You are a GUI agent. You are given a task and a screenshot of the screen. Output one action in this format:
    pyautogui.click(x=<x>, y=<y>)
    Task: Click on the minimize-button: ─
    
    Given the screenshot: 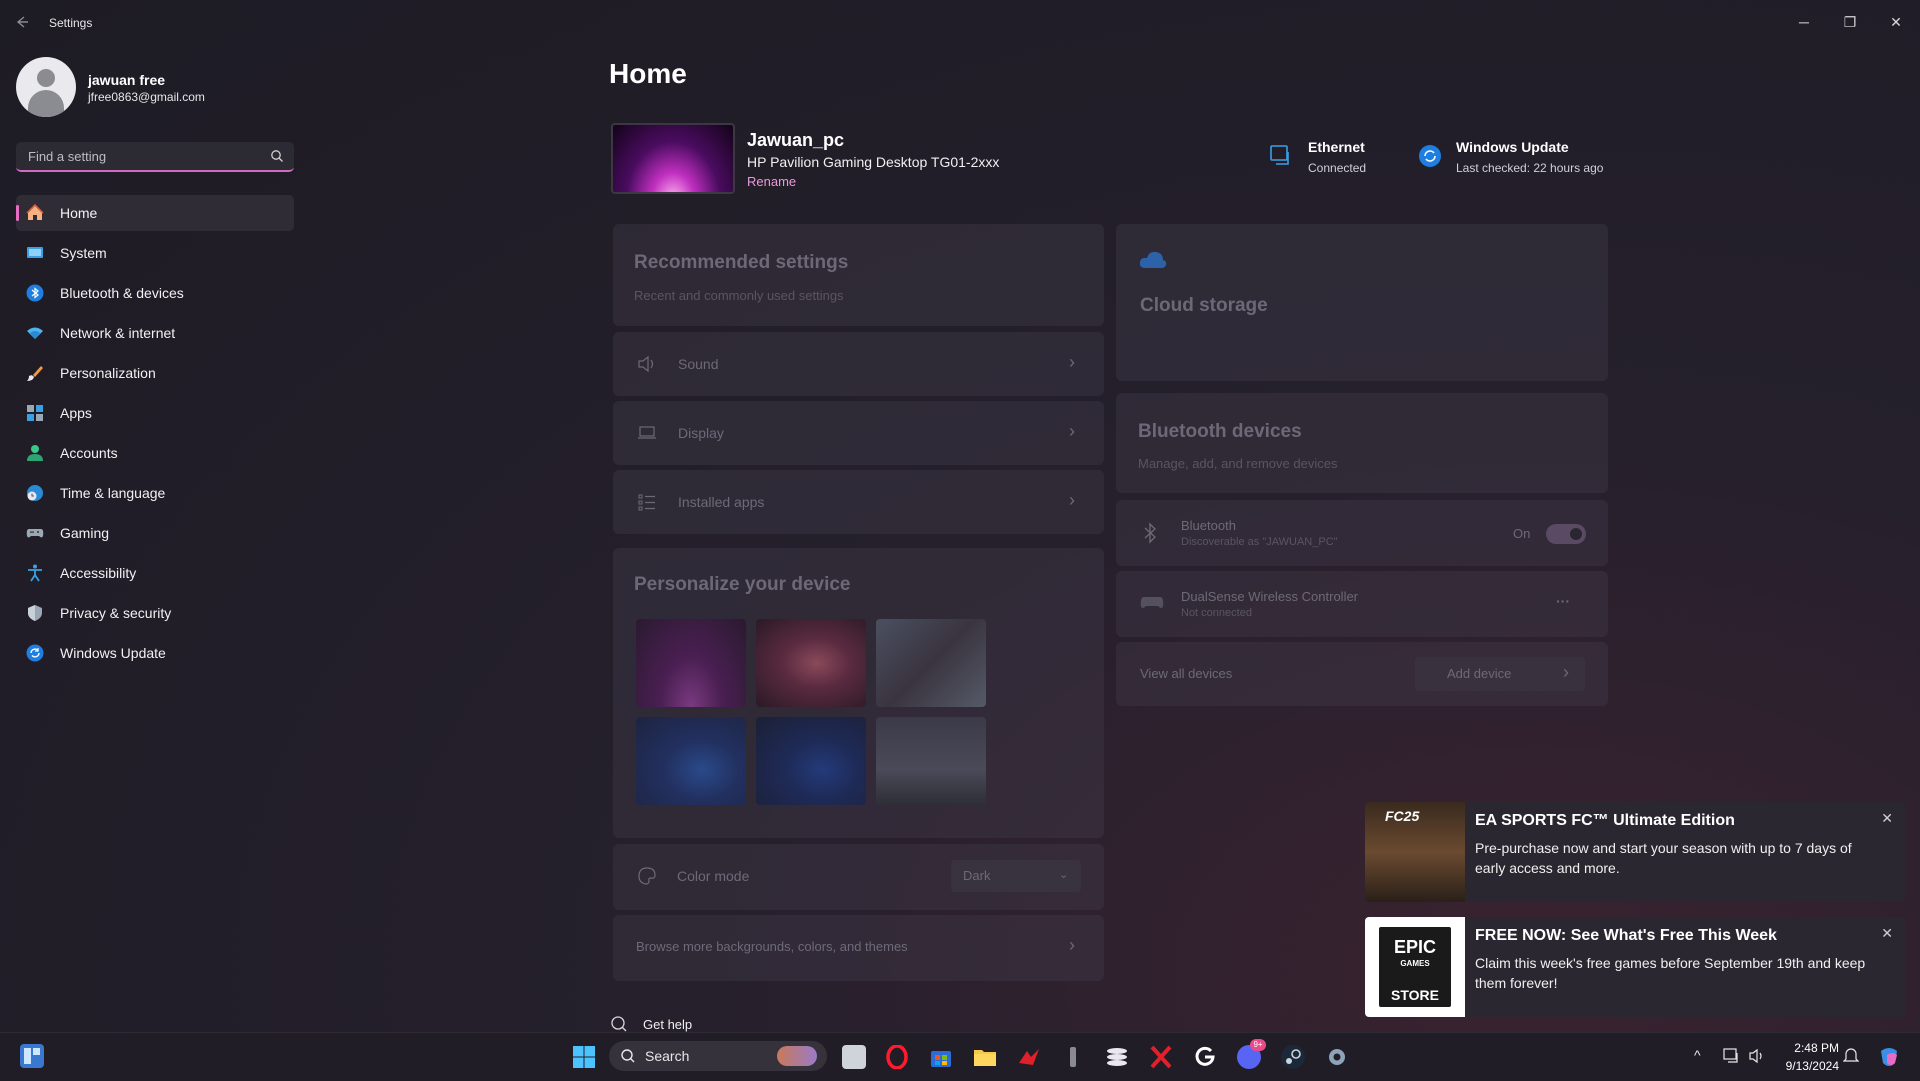 What is the action you would take?
    pyautogui.click(x=1804, y=22)
    